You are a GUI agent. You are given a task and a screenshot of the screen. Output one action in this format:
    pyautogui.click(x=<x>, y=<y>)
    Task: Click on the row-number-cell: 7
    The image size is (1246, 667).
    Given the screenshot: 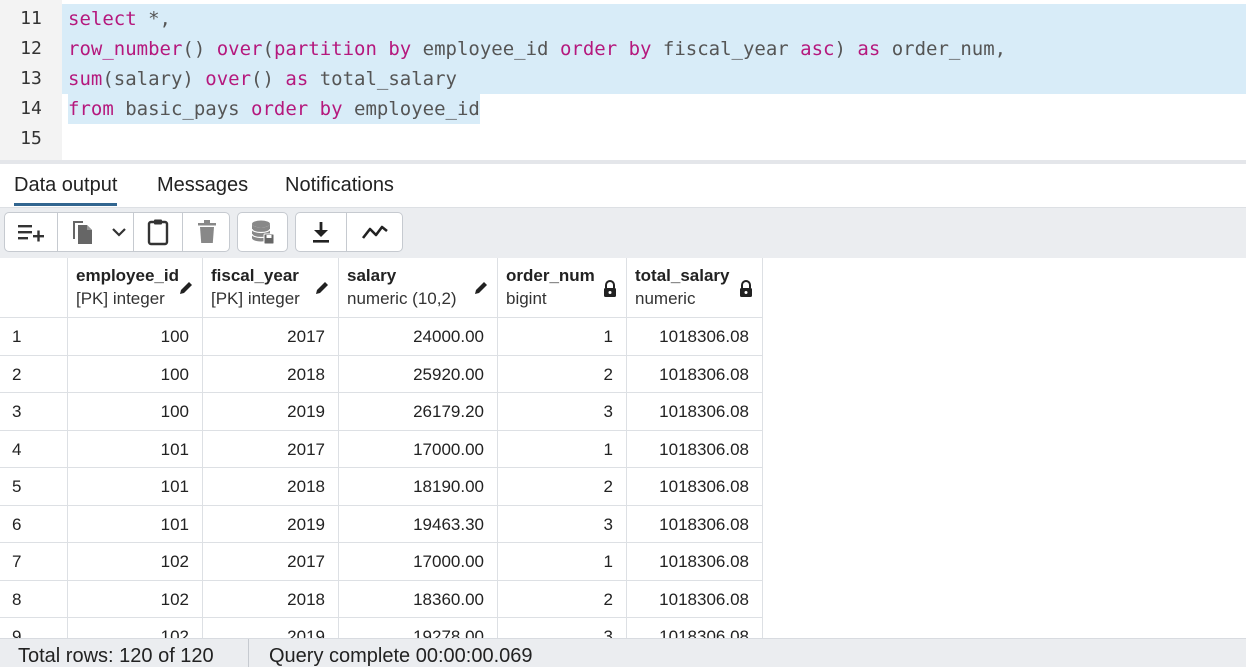 What is the action you would take?
    pyautogui.click(x=34, y=562)
    